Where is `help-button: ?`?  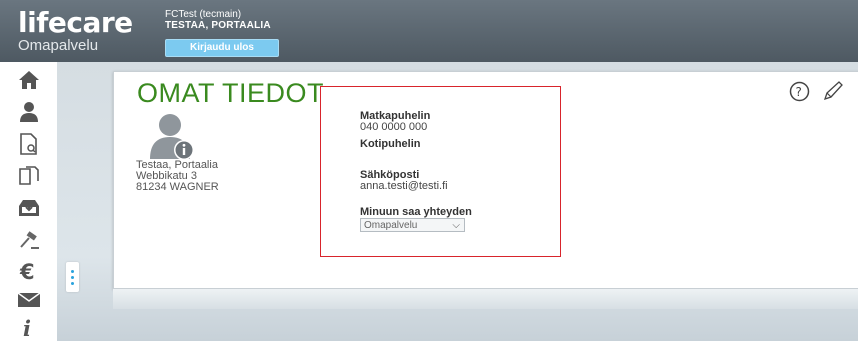
help-button: ? is located at coordinates (799, 91).